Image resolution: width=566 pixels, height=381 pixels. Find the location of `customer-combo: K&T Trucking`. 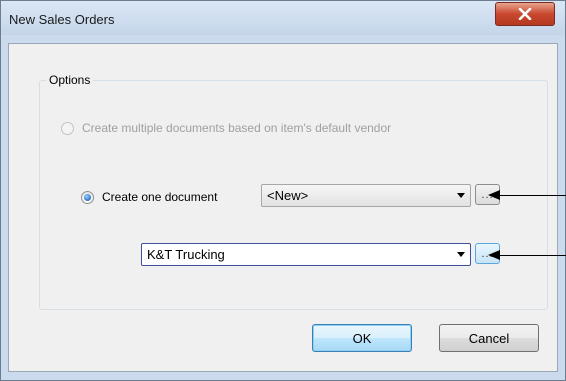

customer-combo: K&T Trucking is located at coordinates (306, 254).